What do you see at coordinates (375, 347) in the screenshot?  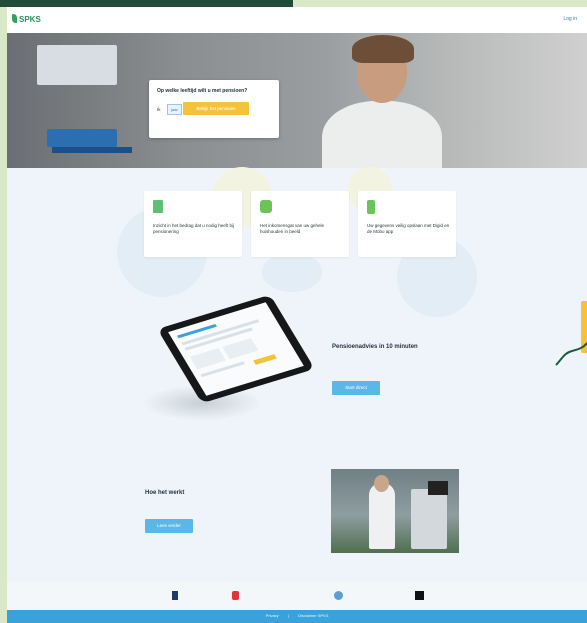 I see `preview-title: Pensioenadvies in 10 minuten` at bounding box center [375, 347].